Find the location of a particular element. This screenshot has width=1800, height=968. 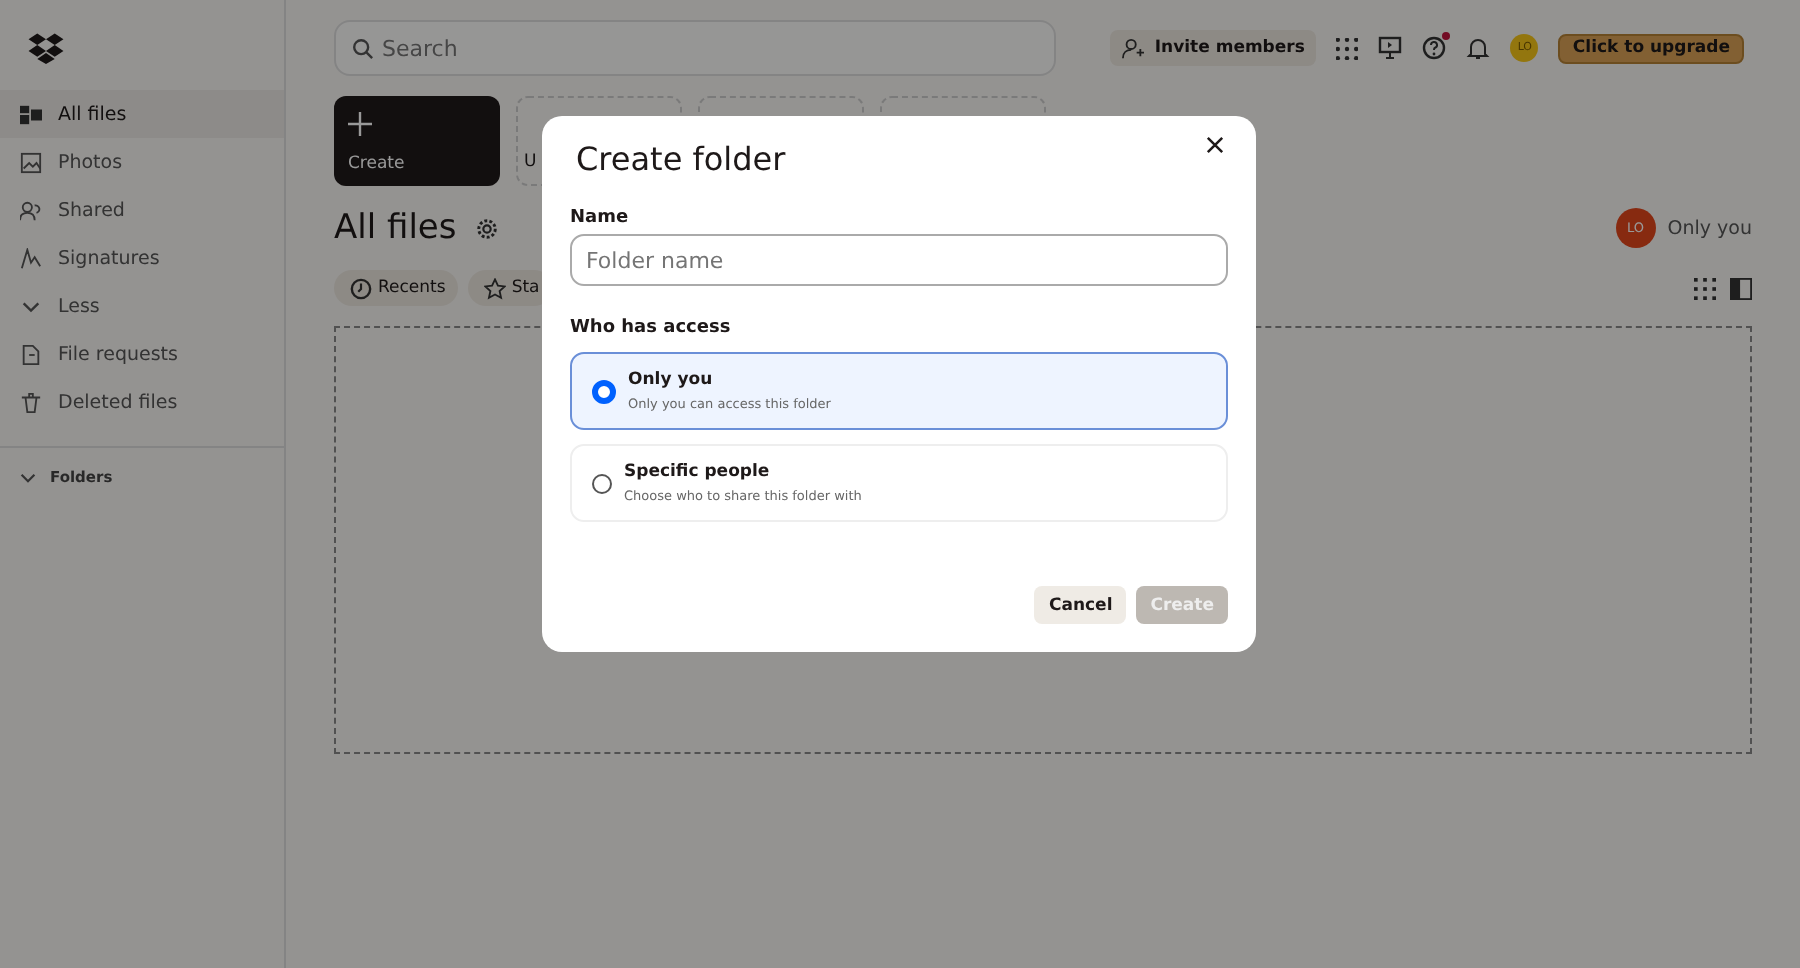

chevron-icon is located at coordinates (28, 477).